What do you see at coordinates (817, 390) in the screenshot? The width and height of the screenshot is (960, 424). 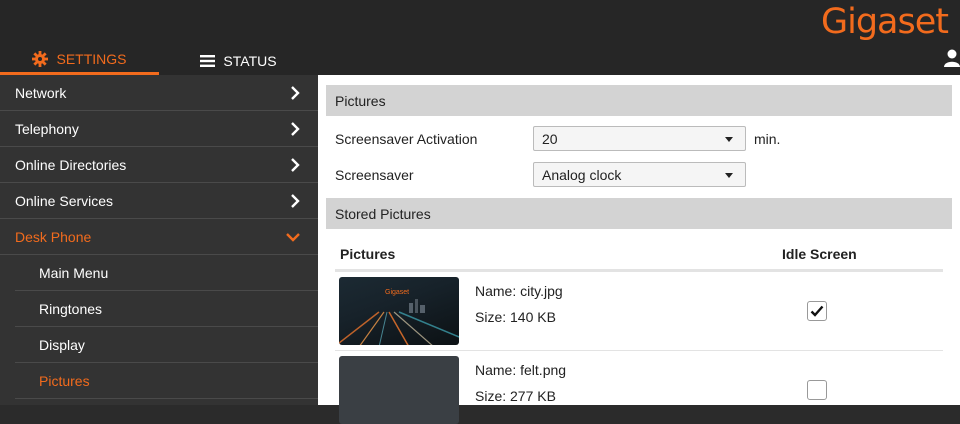 I see `idle-screen-checkbox-felt` at bounding box center [817, 390].